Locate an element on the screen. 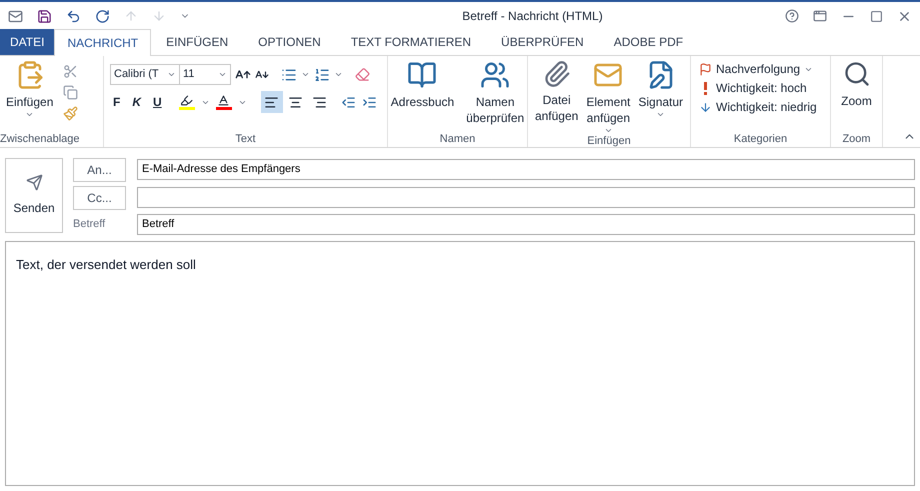  help-icon is located at coordinates (792, 16).